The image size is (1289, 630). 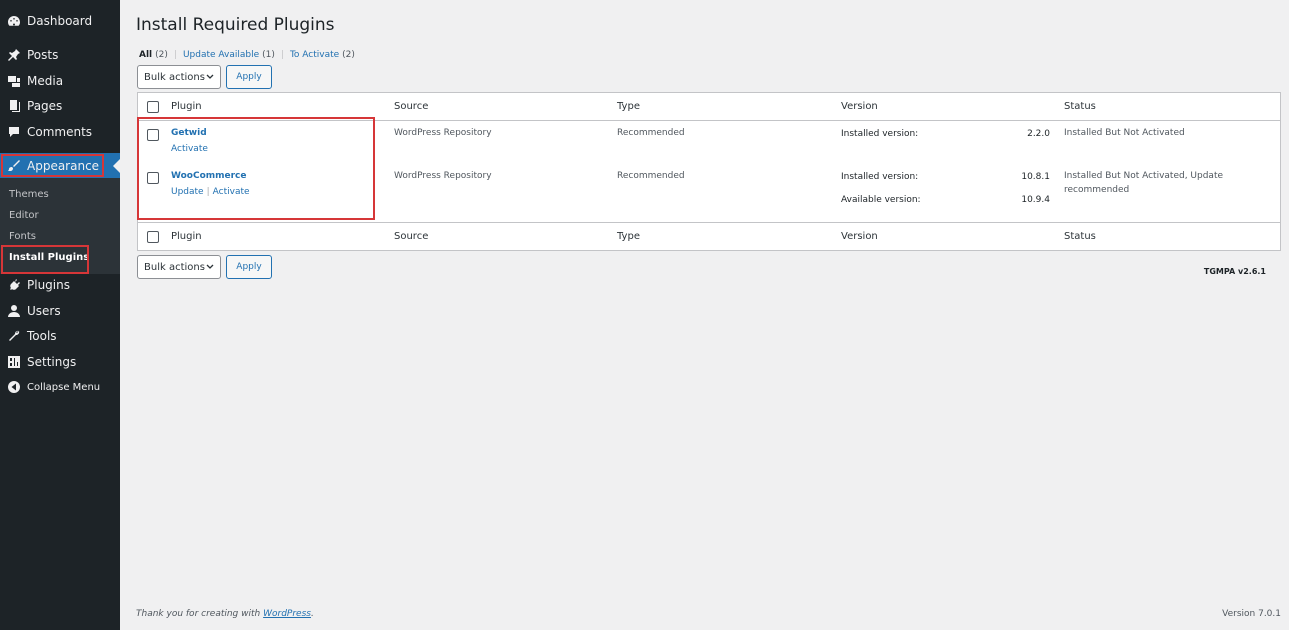 I want to click on row-actions-woocommerce: Update | Activate, so click(x=210, y=192).